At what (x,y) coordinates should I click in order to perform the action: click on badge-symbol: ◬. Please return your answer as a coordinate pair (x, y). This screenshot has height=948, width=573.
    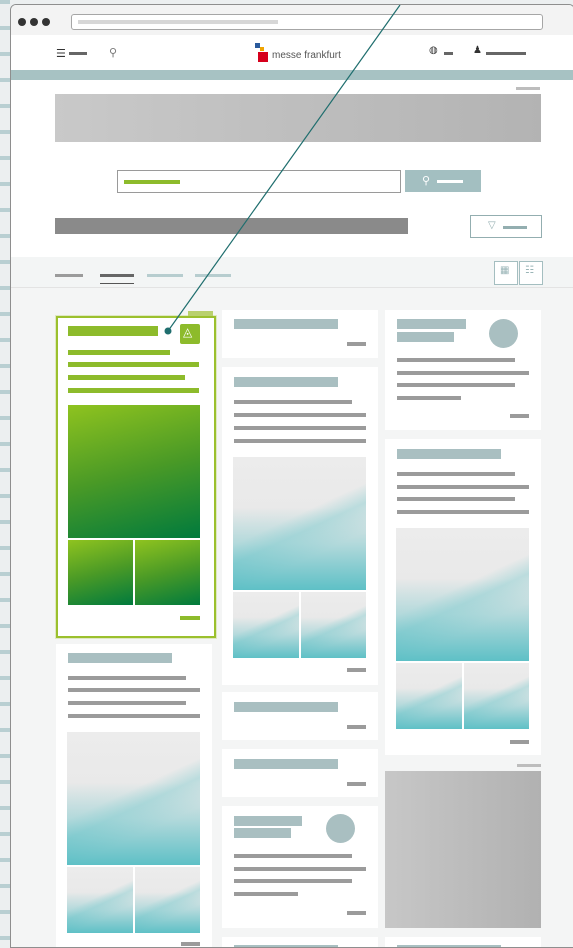
    Looking at the image, I should click on (188, 332).